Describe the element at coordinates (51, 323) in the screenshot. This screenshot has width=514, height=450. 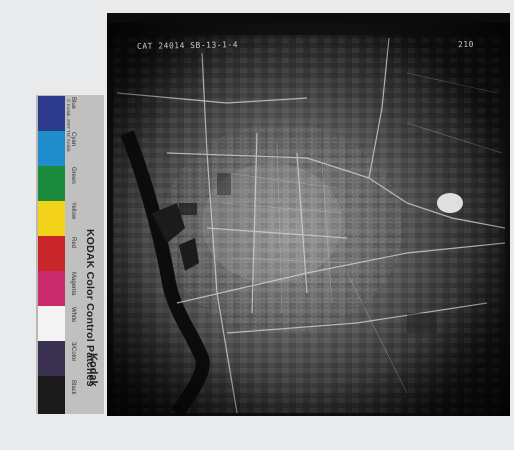
I see `patch-white` at that location.